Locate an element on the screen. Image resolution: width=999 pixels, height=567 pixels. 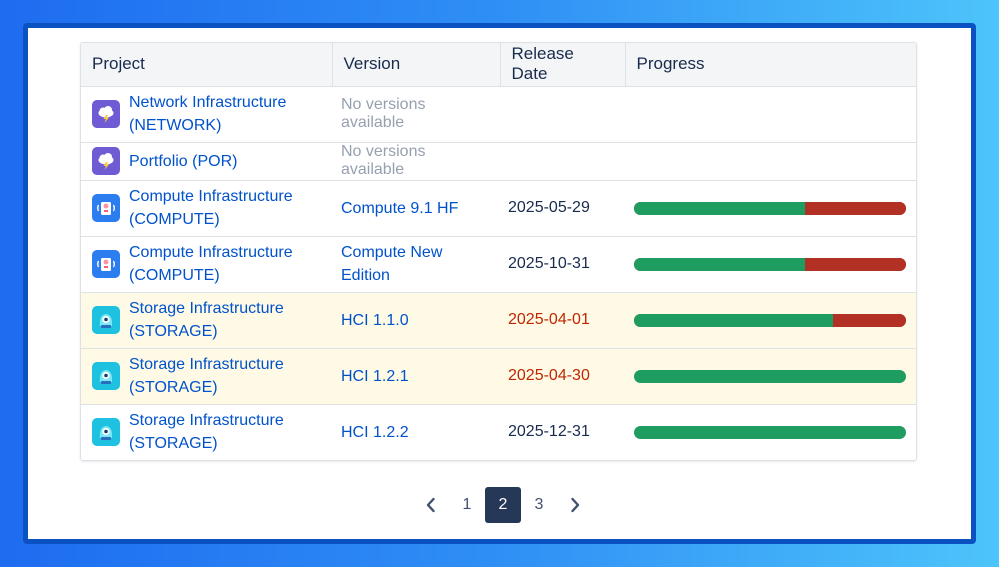
table-header-row: Project Version Release Date Progress is located at coordinates (498, 65).